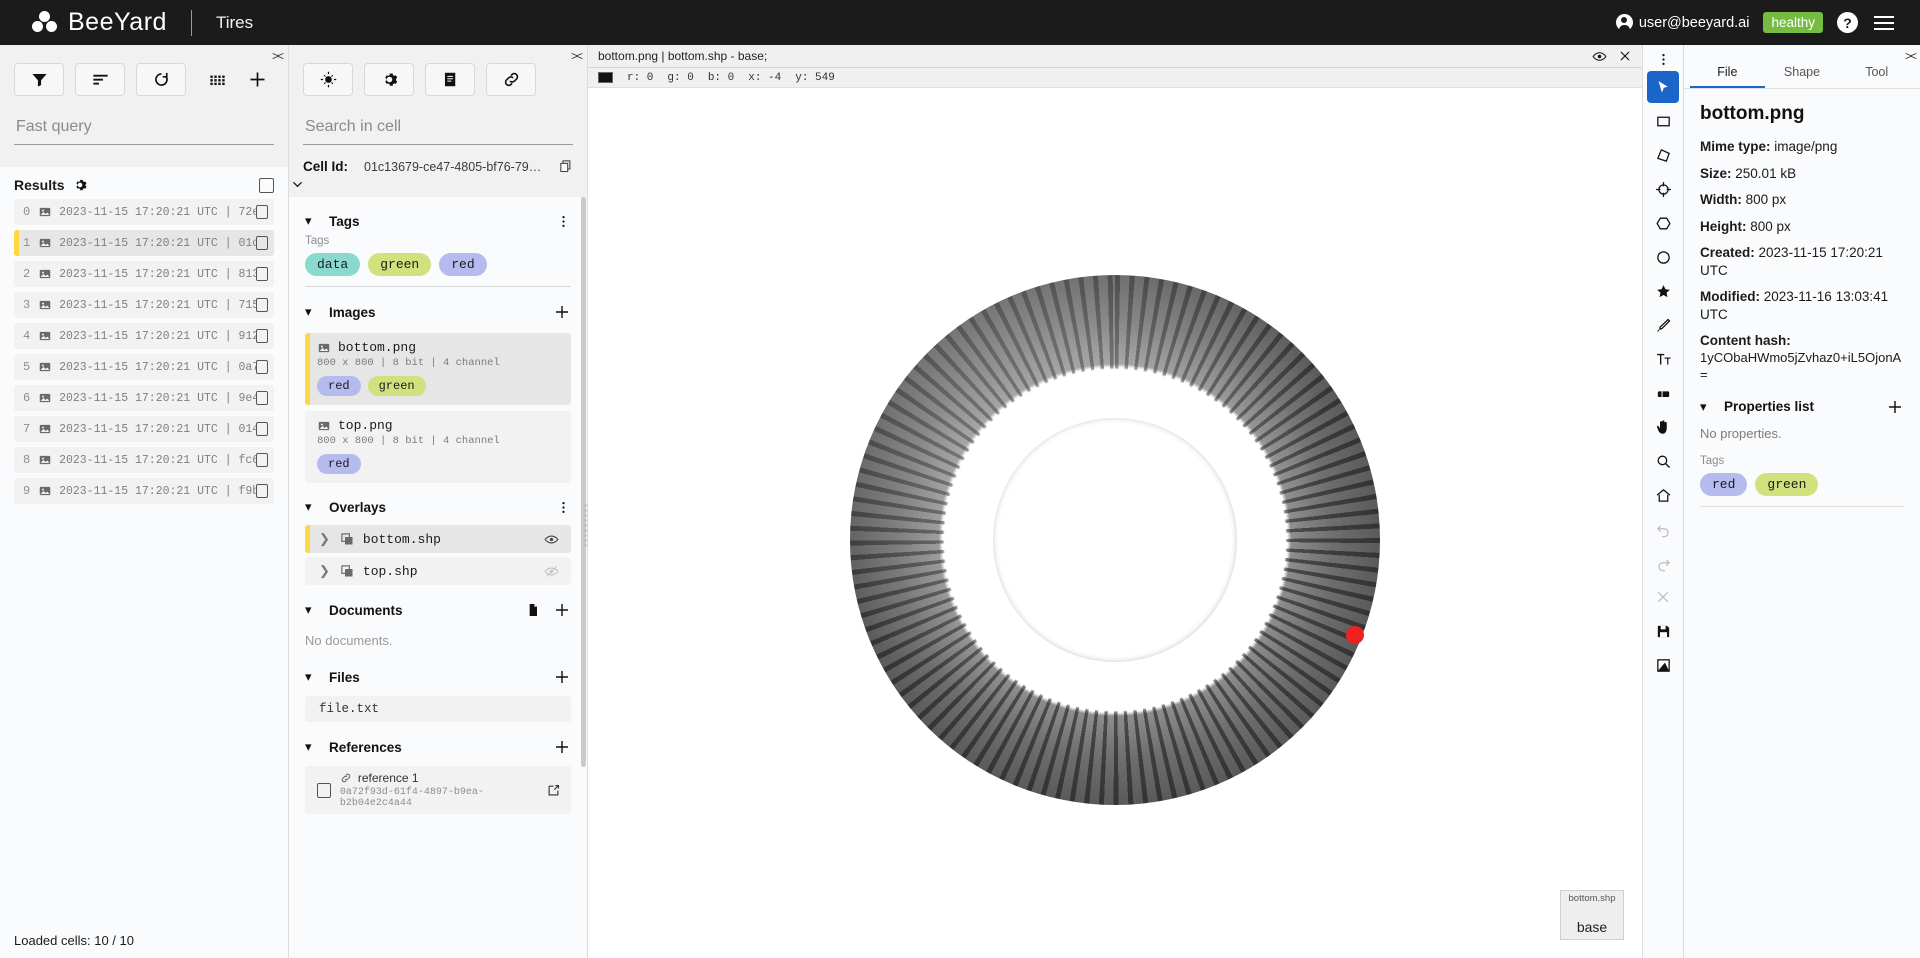 The image size is (1920, 958). I want to click on eraser-tool-button, so click(1663, 393).